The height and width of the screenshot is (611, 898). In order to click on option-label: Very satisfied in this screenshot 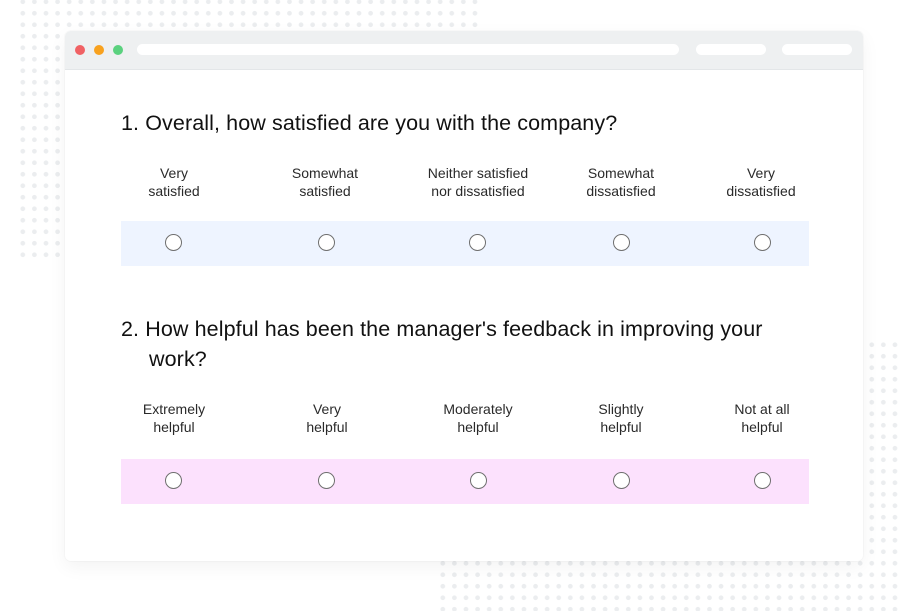, I will do `click(174, 182)`.